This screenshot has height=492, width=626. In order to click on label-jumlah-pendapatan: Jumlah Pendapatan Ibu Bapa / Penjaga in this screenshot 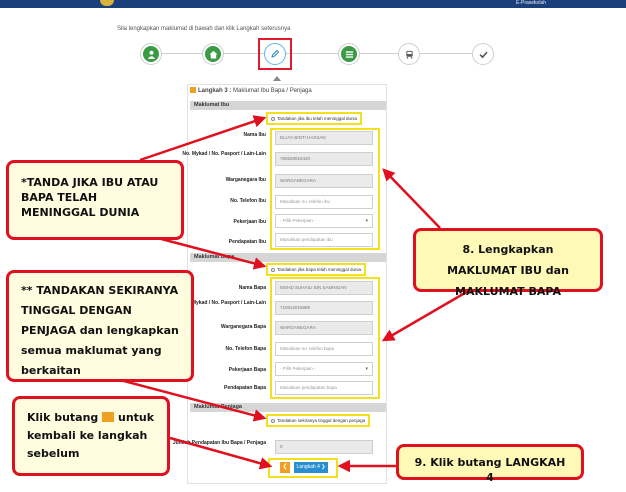, I will do `click(219, 443)`.